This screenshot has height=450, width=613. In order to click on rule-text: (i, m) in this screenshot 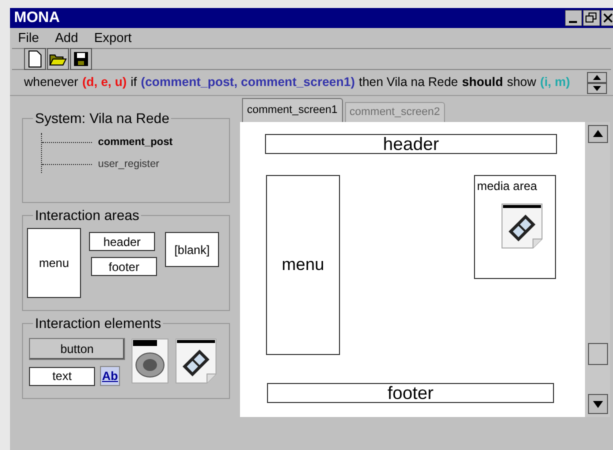, I will do `click(555, 83)`.